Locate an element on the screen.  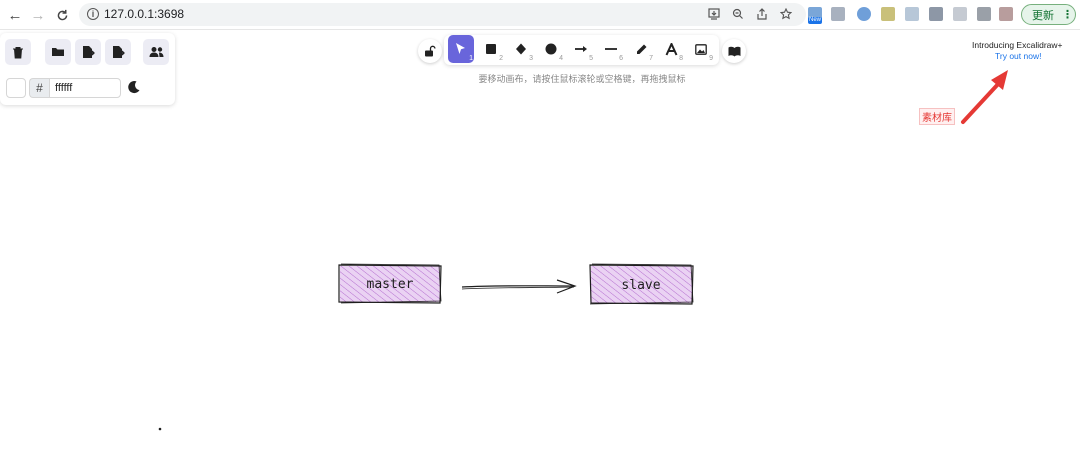
node-label: slave is located at coordinates (640, 285).